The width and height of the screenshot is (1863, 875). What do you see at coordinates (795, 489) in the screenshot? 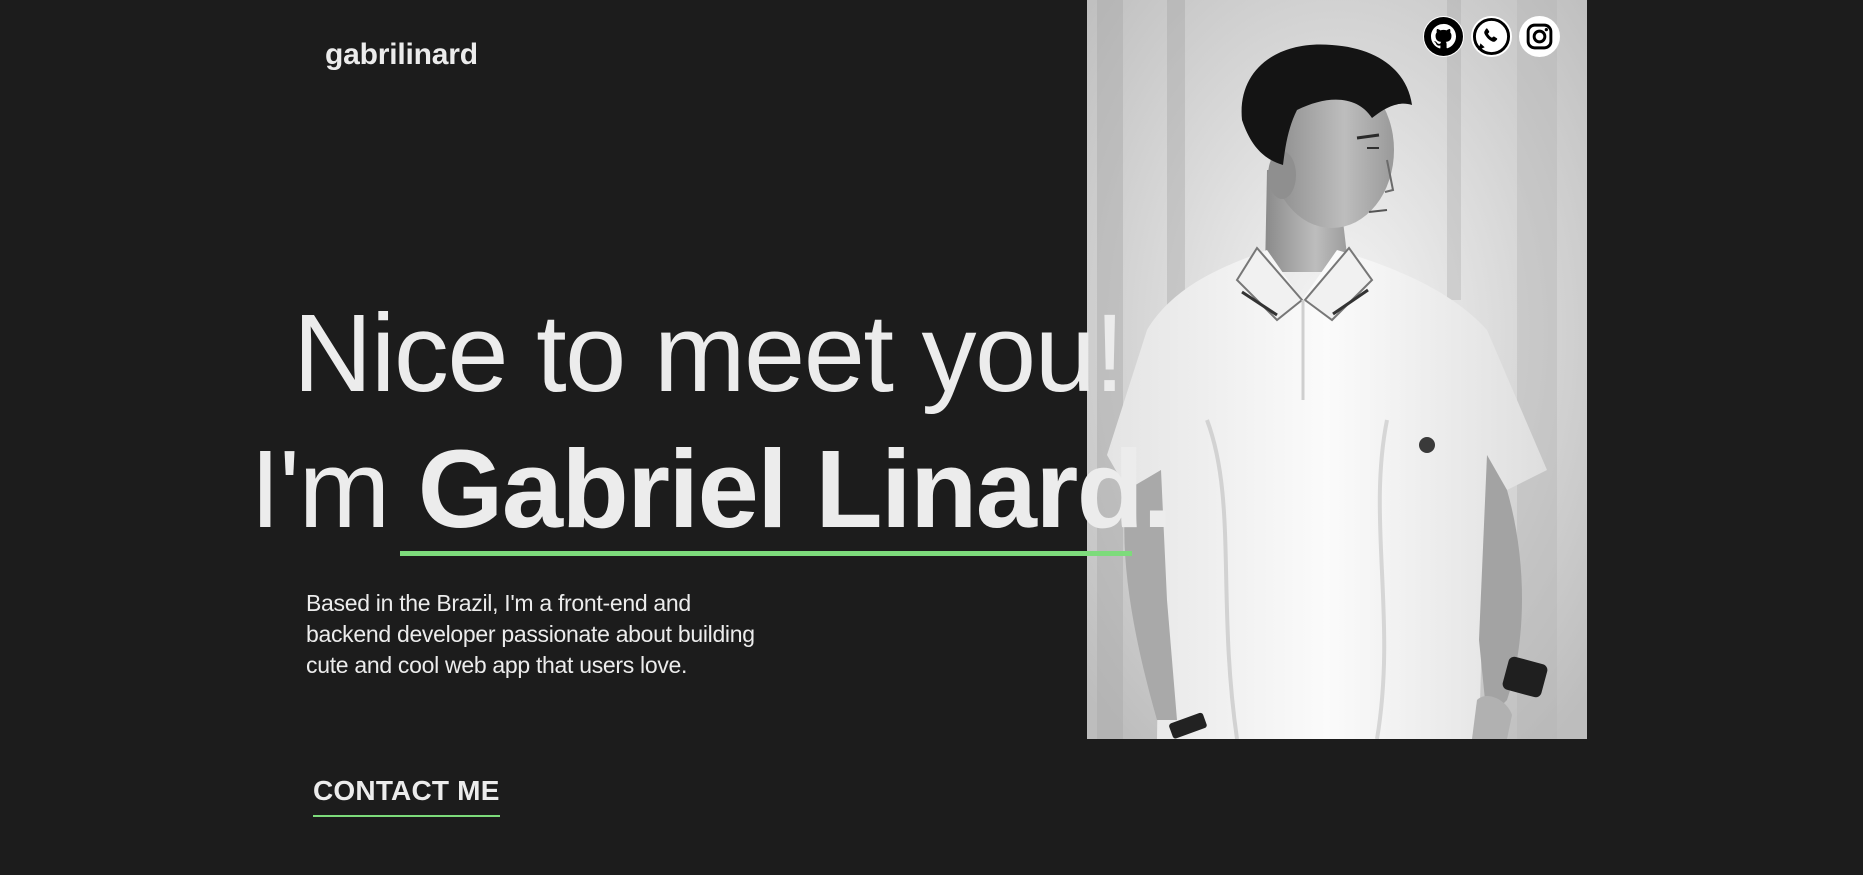
I see `hero-name: Gabriel Linard.` at bounding box center [795, 489].